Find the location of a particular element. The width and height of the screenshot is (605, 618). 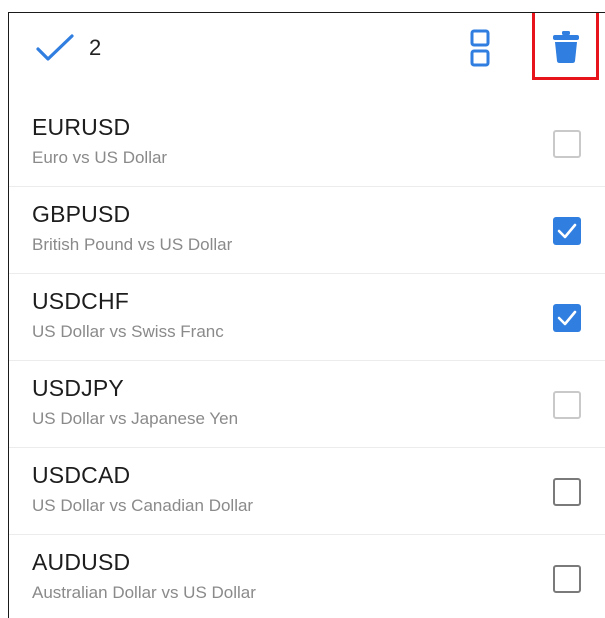

list-item: AUDUSD Australian Dollar vs US Dollar is located at coordinates (307, 576).